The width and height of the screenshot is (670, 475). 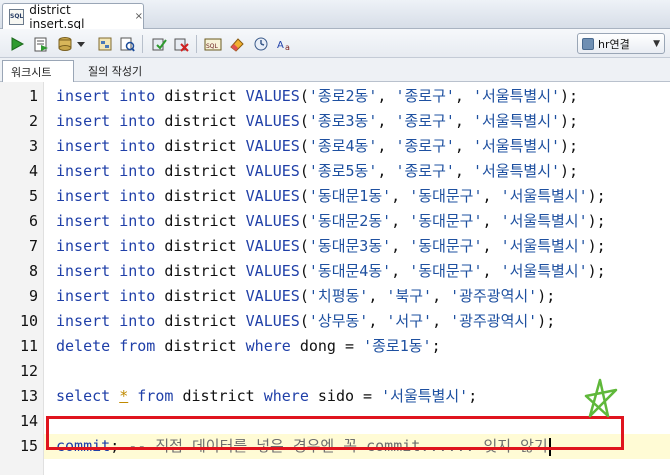 I want to click on sql-token: sido, so click(x=336, y=396).